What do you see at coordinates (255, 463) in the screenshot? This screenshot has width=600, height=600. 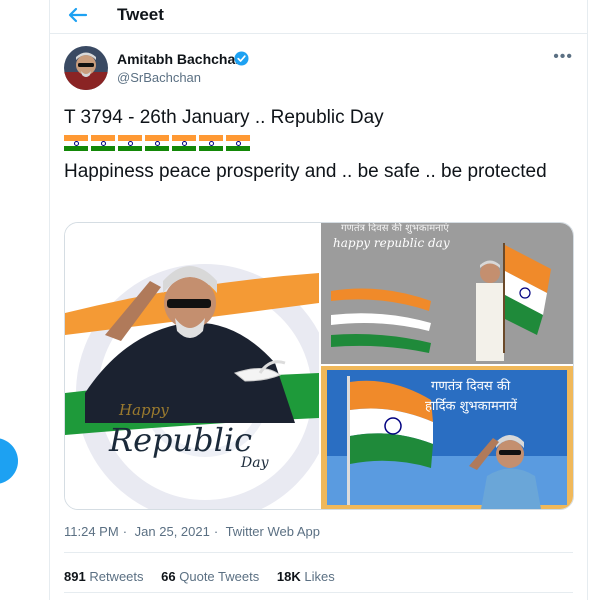 I see `image1-day-text: Day` at bounding box center [255, 463].